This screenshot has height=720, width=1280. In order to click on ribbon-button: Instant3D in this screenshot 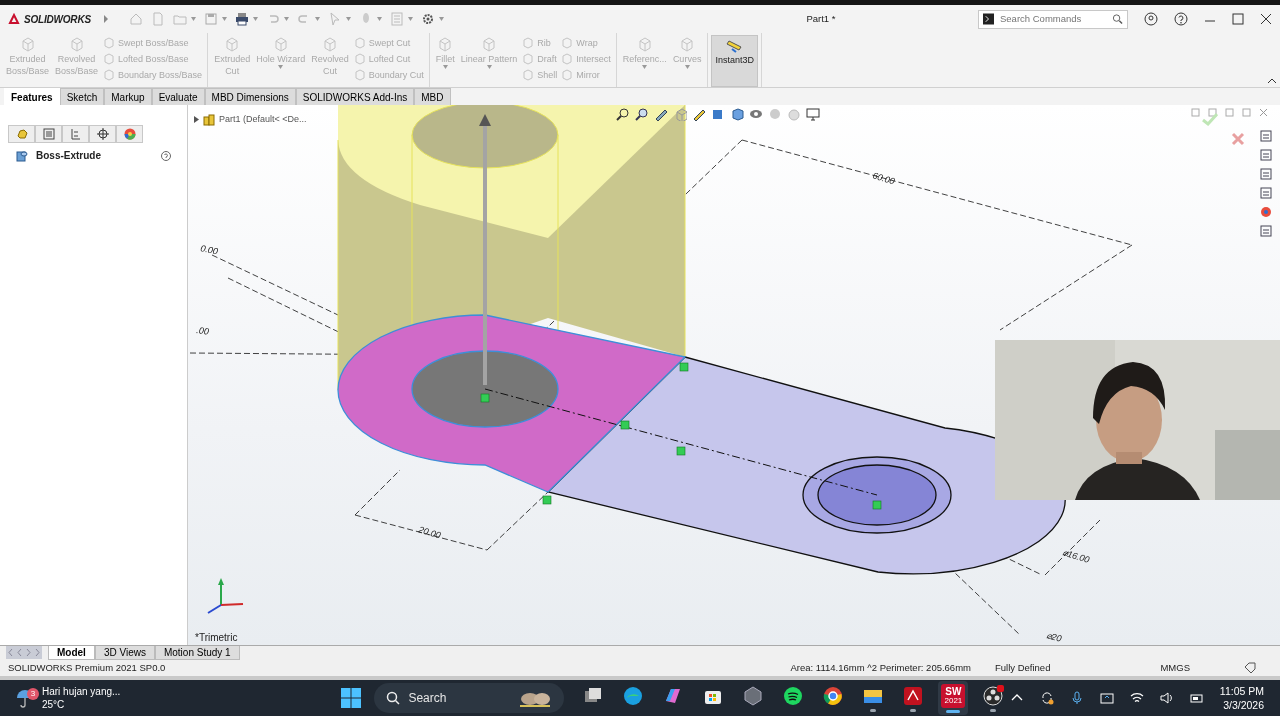, I will do `click(734, 61)`.